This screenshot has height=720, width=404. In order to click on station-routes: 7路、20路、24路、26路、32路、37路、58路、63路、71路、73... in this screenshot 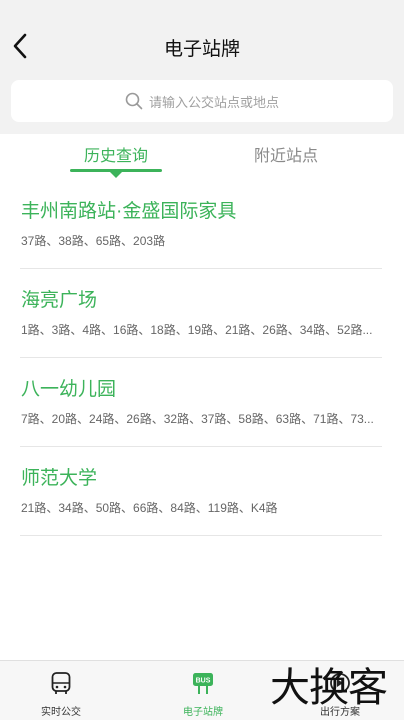, I will do `click(197, 419)`.